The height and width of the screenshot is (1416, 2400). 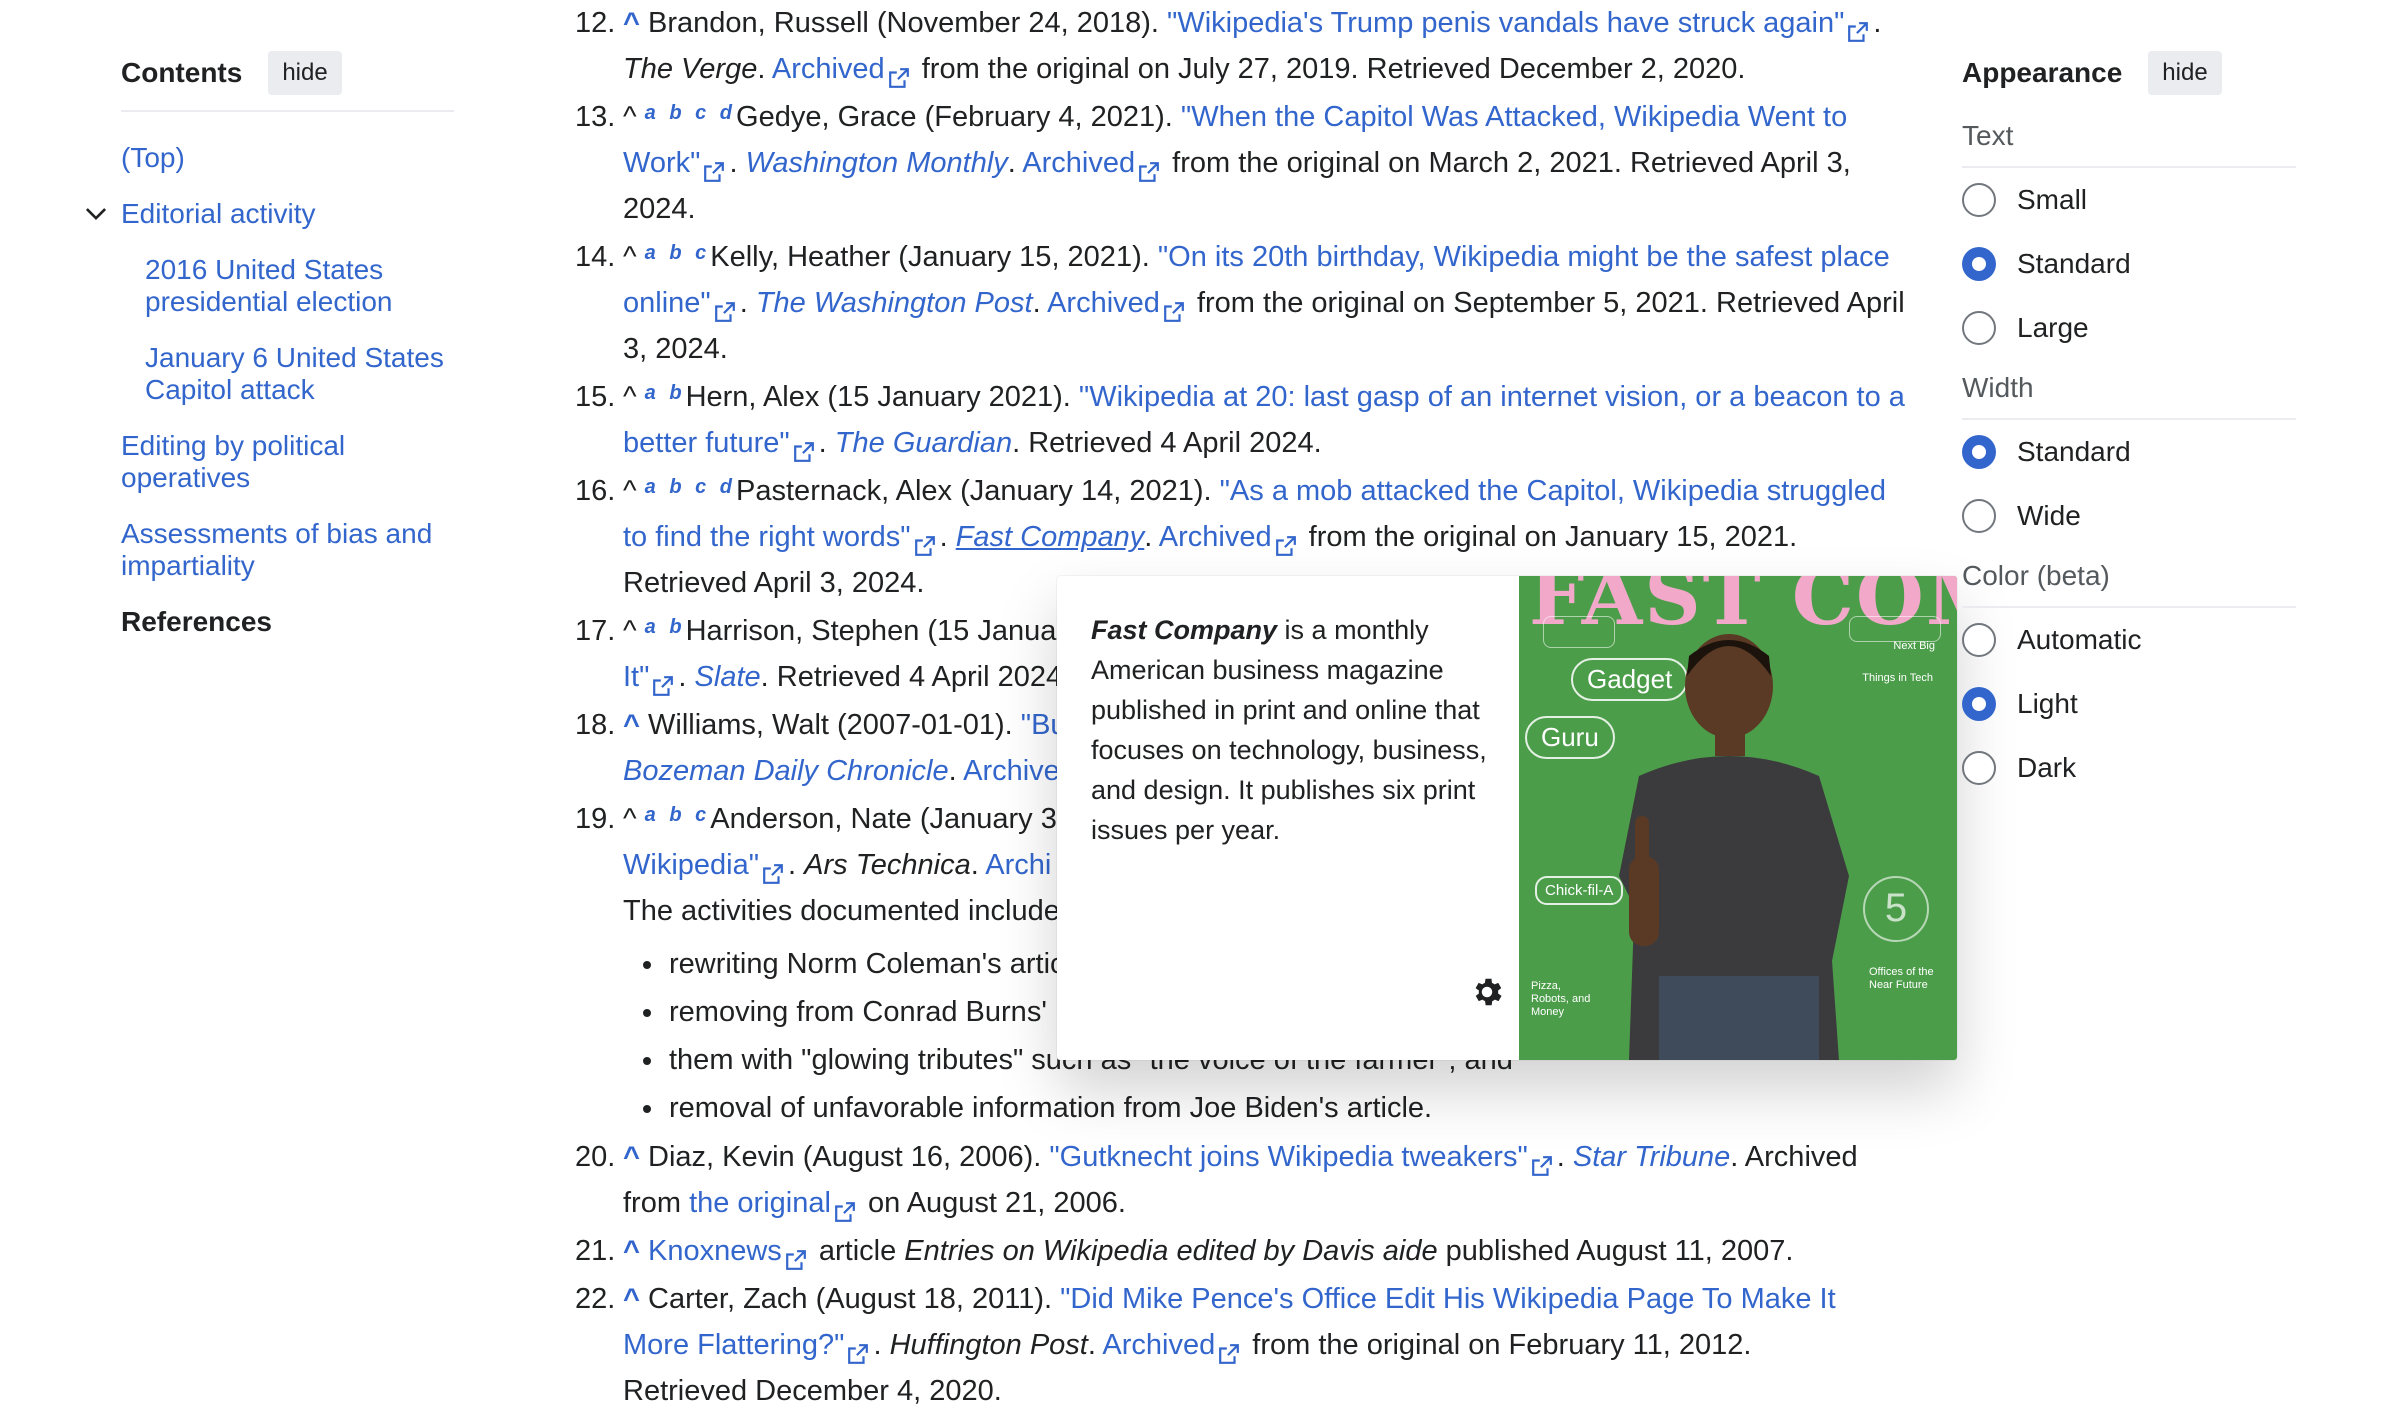 What do you see at coordinates (690, 69) in the screenshot?
I see `citation-work: The Verge` at bounding box center [690, 69].